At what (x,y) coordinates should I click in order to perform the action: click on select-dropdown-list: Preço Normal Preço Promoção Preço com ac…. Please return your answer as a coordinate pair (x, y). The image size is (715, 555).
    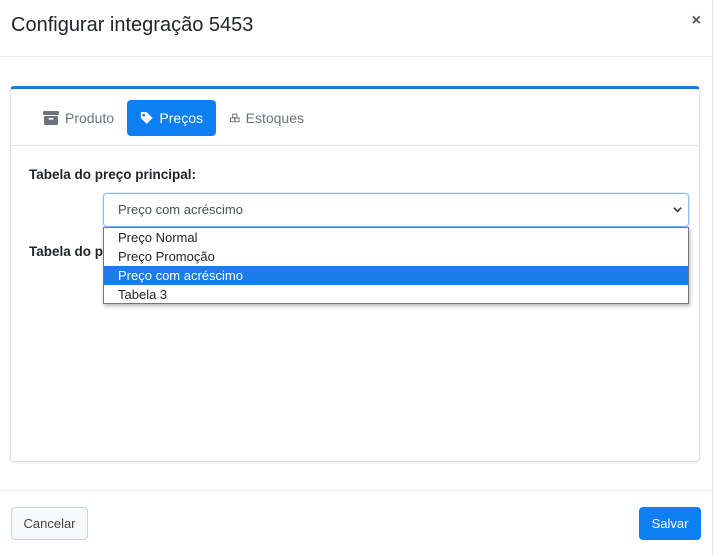
    Looking at the image, I should click on (396, 265).